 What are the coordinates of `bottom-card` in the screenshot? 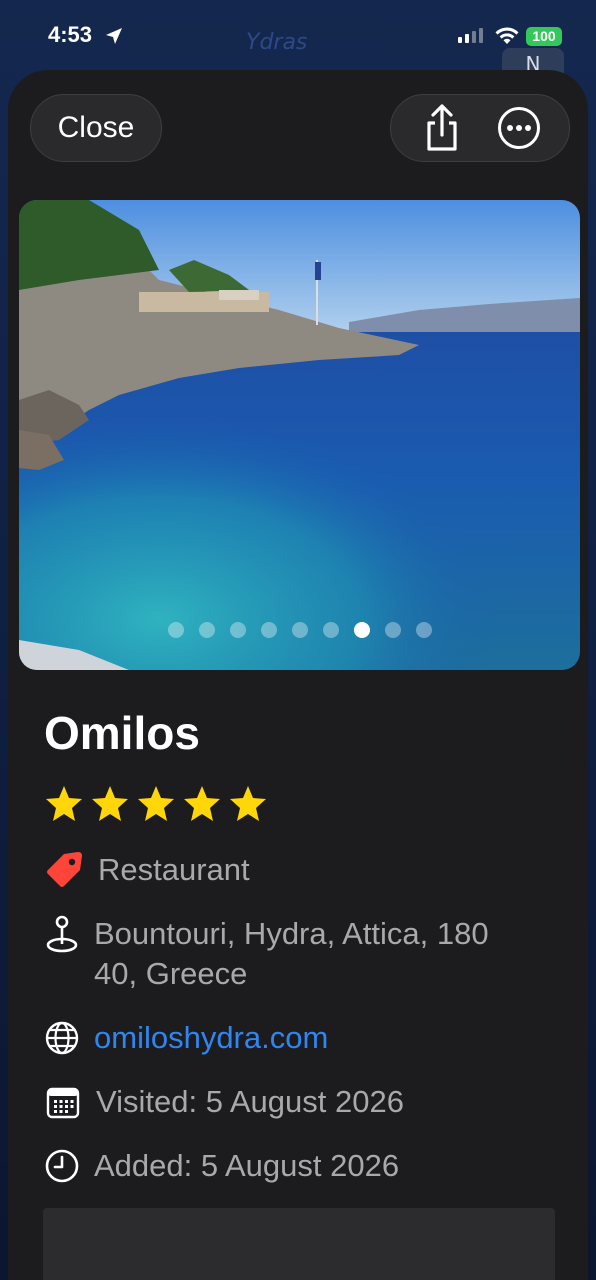 It's located at (299, 1244).